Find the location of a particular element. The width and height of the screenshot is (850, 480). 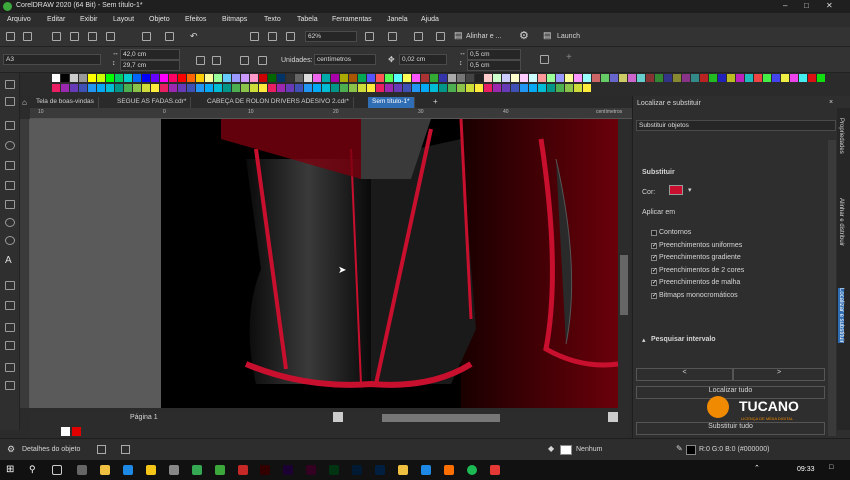

crop-tool-icon is located at coordinates (10, 125).